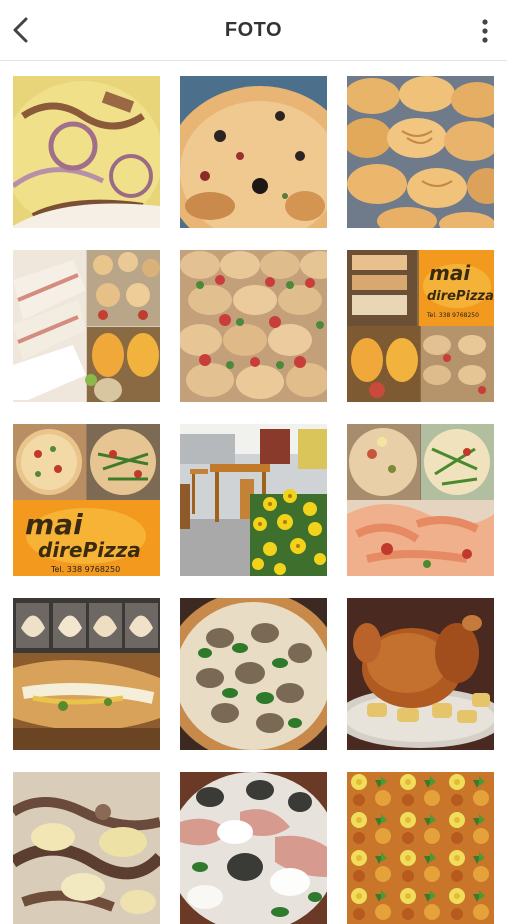  I want to click on page-title: FOTO, so click(253, 30).